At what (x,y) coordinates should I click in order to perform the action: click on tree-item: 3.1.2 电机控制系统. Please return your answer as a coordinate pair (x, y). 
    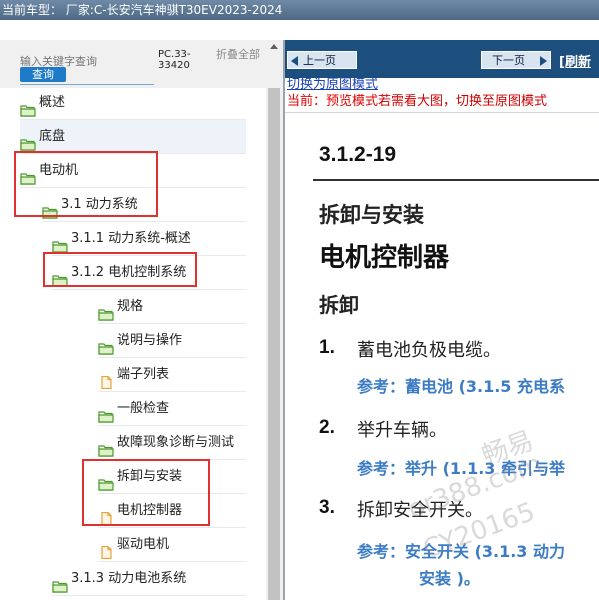
    Looking at the image, I should click on (149, 273).